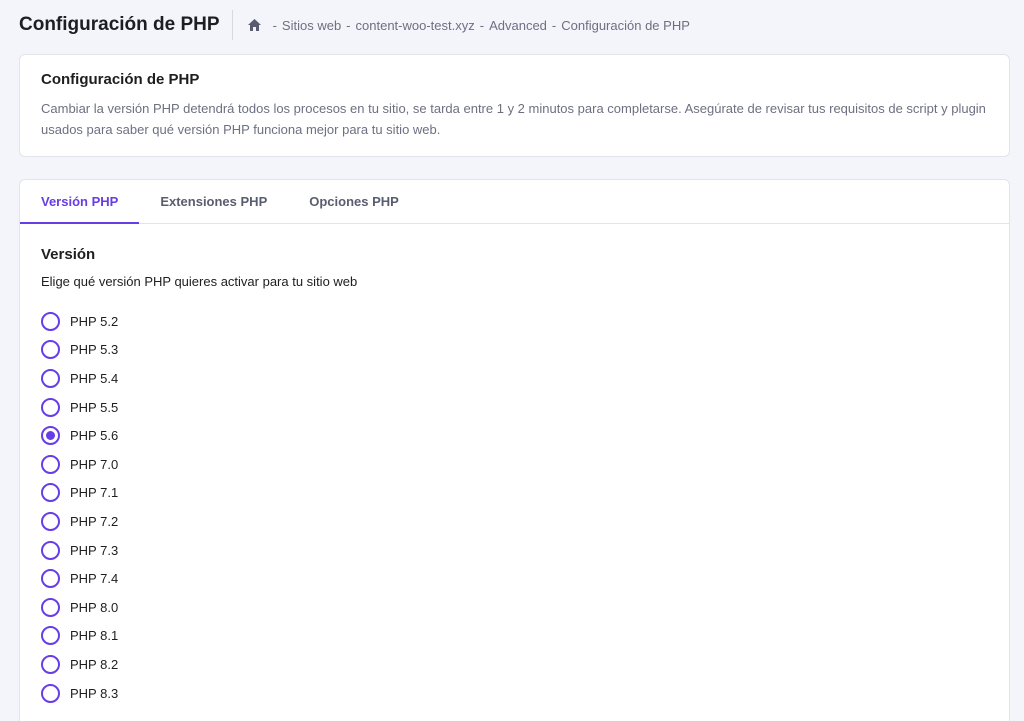 Image resolution: width=1024 pixels, height=721 pixels. What do you see at coordinates (514, 550) in the screenshot?
I see `php-version-option: PHP 7.3` at bounding box center [514, 550].